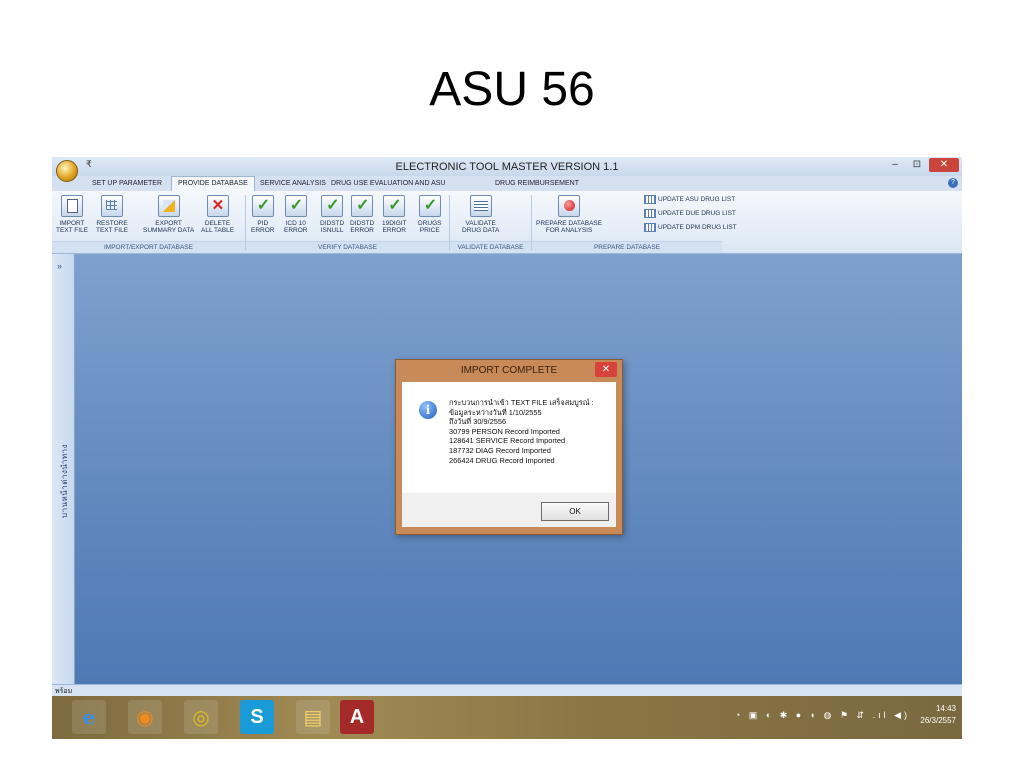  What do you see at coordinates (504, 431) in the screenshot?
I see `message-line: 30799 PERSON Record Imported` at bounding box center [504, 431].